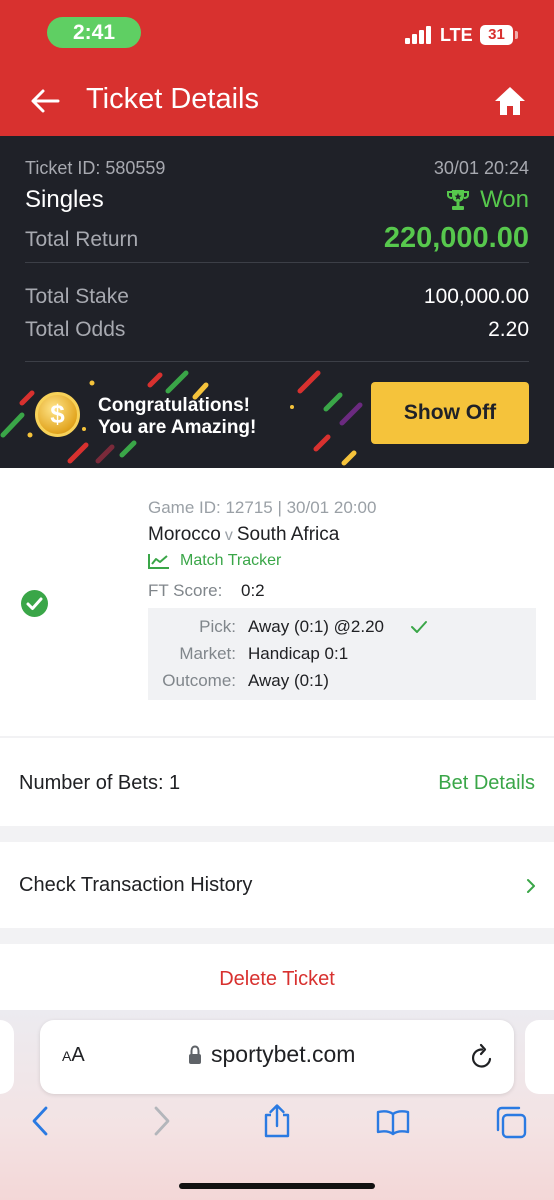 The height and width of the screenshot is (1200, 554). What do you see at coordinates (177, 427) in the screenshot?
I see `congrats-line-2: You are Amazing!` at bounding box center [177, 427].